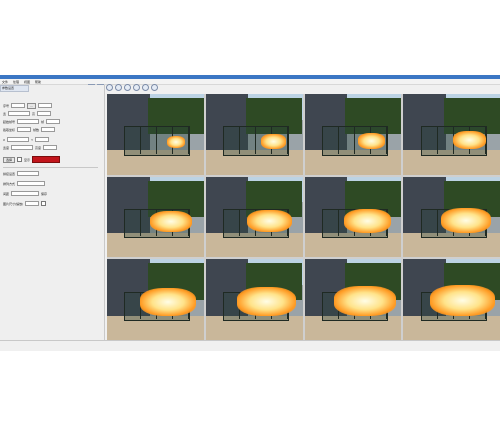 This screenshot has width=500, height=427. Describe the element at coordinates (16, 82) in the screenshot. I see `menu-process: 处理` at that location.